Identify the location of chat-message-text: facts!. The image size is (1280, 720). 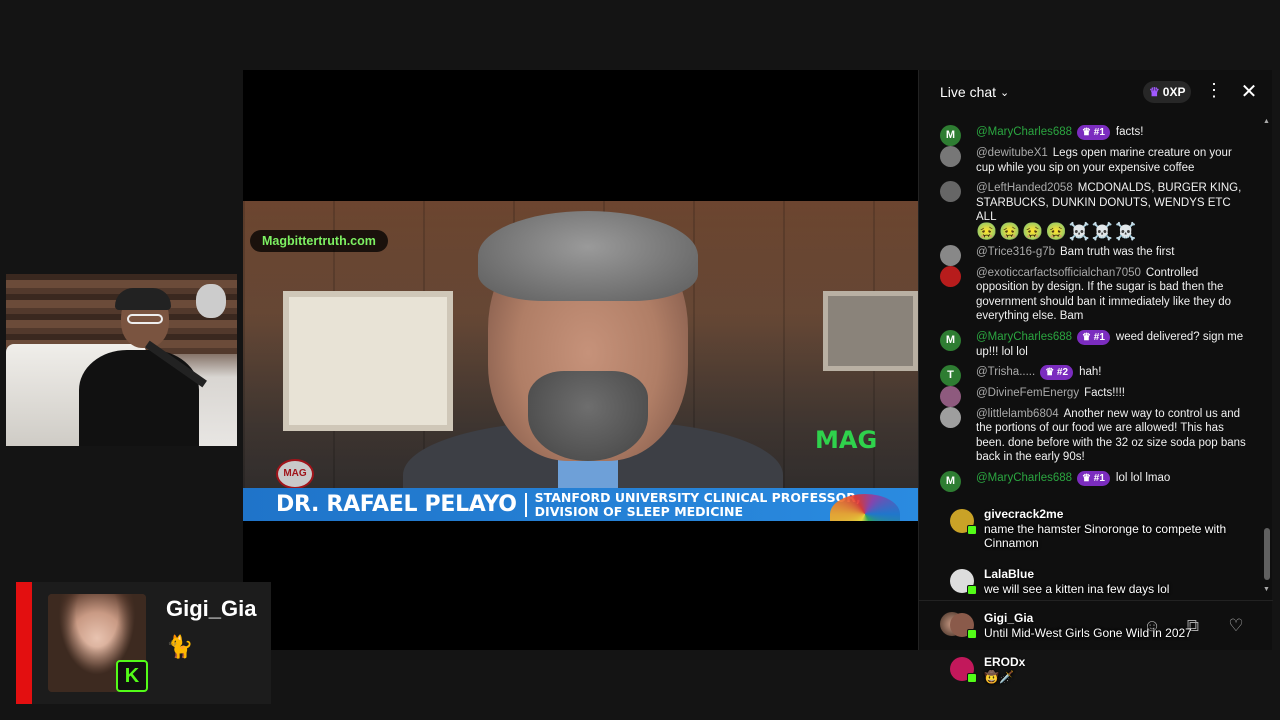
(1129, 132).